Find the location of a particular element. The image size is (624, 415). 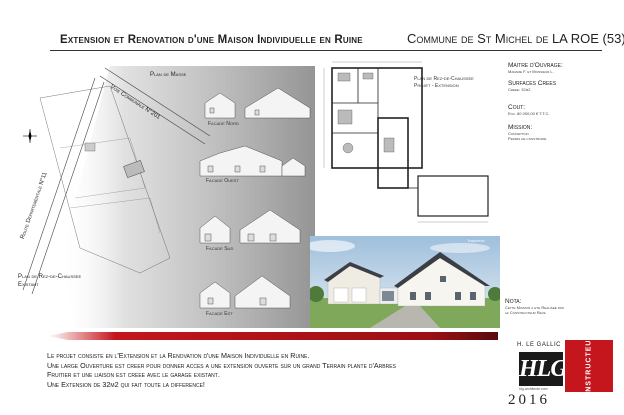

cout-title: Cout: is located at coordinates (517, 107).